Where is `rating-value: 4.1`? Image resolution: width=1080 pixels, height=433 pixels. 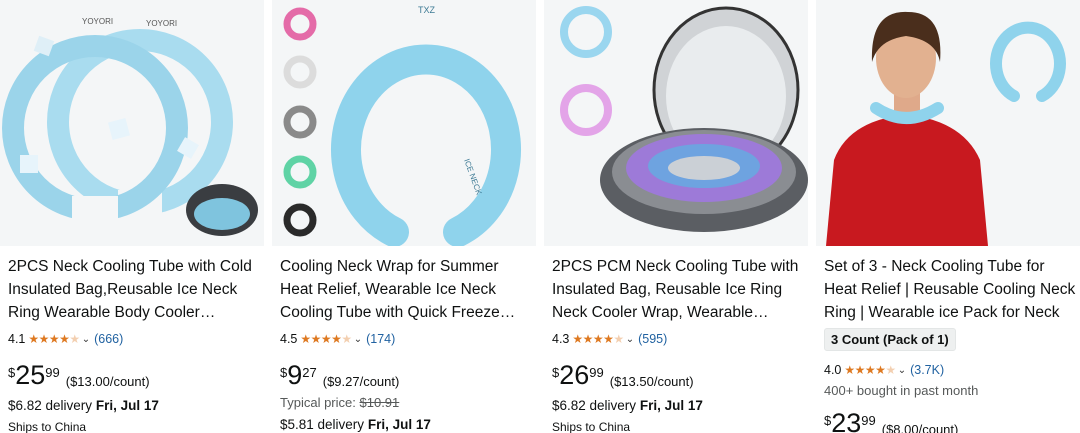
rating-value: 4.1 is located at coordinates (17, 339).